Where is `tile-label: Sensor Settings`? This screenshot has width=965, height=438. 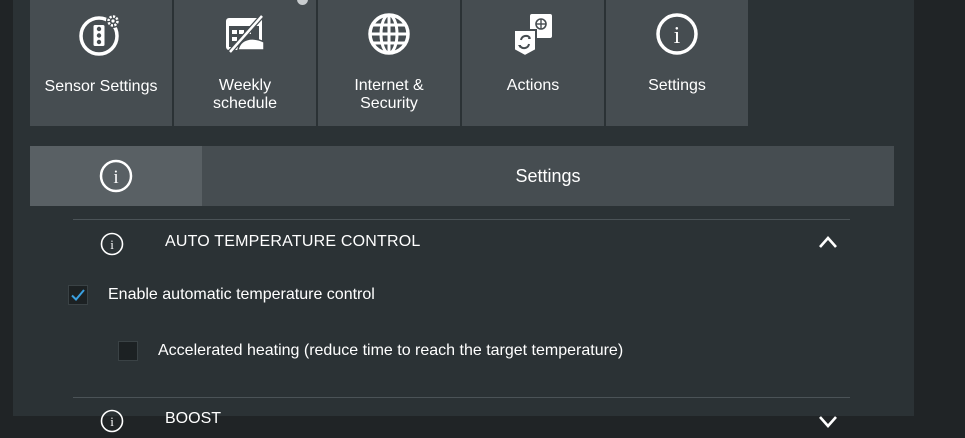 tile-label: Sensor Settings is located at coordinates (101, 87).